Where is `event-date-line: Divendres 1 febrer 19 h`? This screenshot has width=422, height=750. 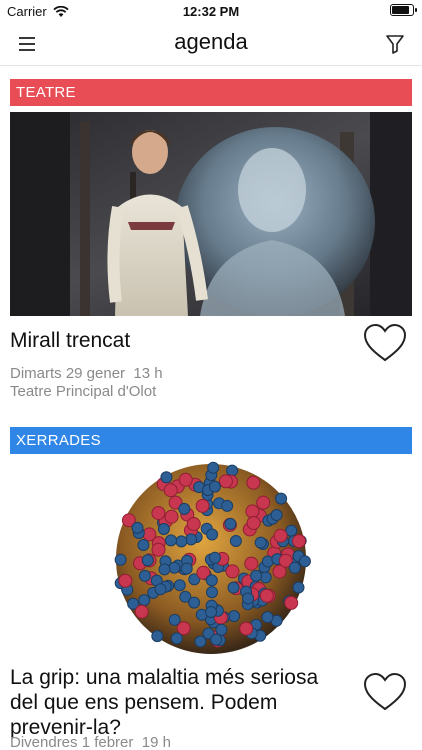
event-date-line: Divendres 1 febrer 19 h is located at coordinates (90, 741).